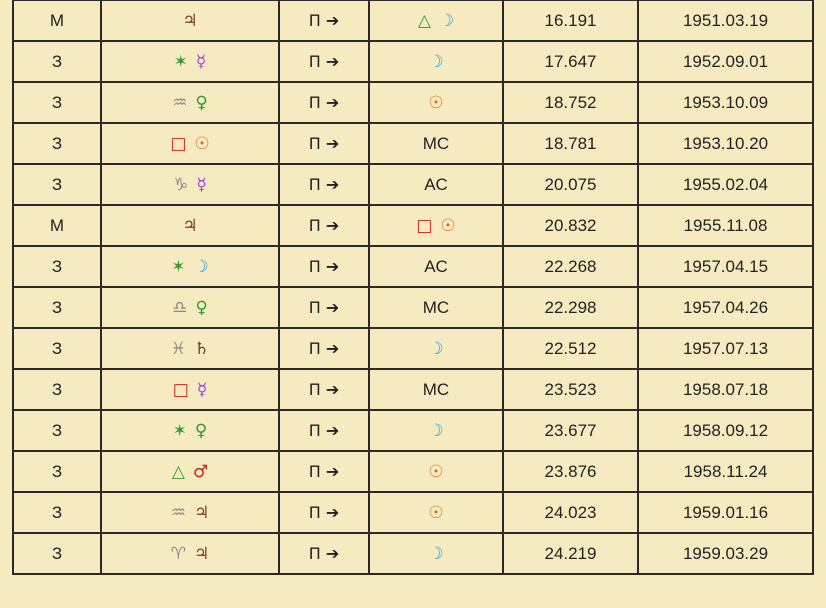 Image resolution: width=826 pixels, height=608 pixels. What do you see at coordinates (180, 102) in the screenshot?
I see `factor-symbol-icon: ♒` at bounding box center [180, 102].